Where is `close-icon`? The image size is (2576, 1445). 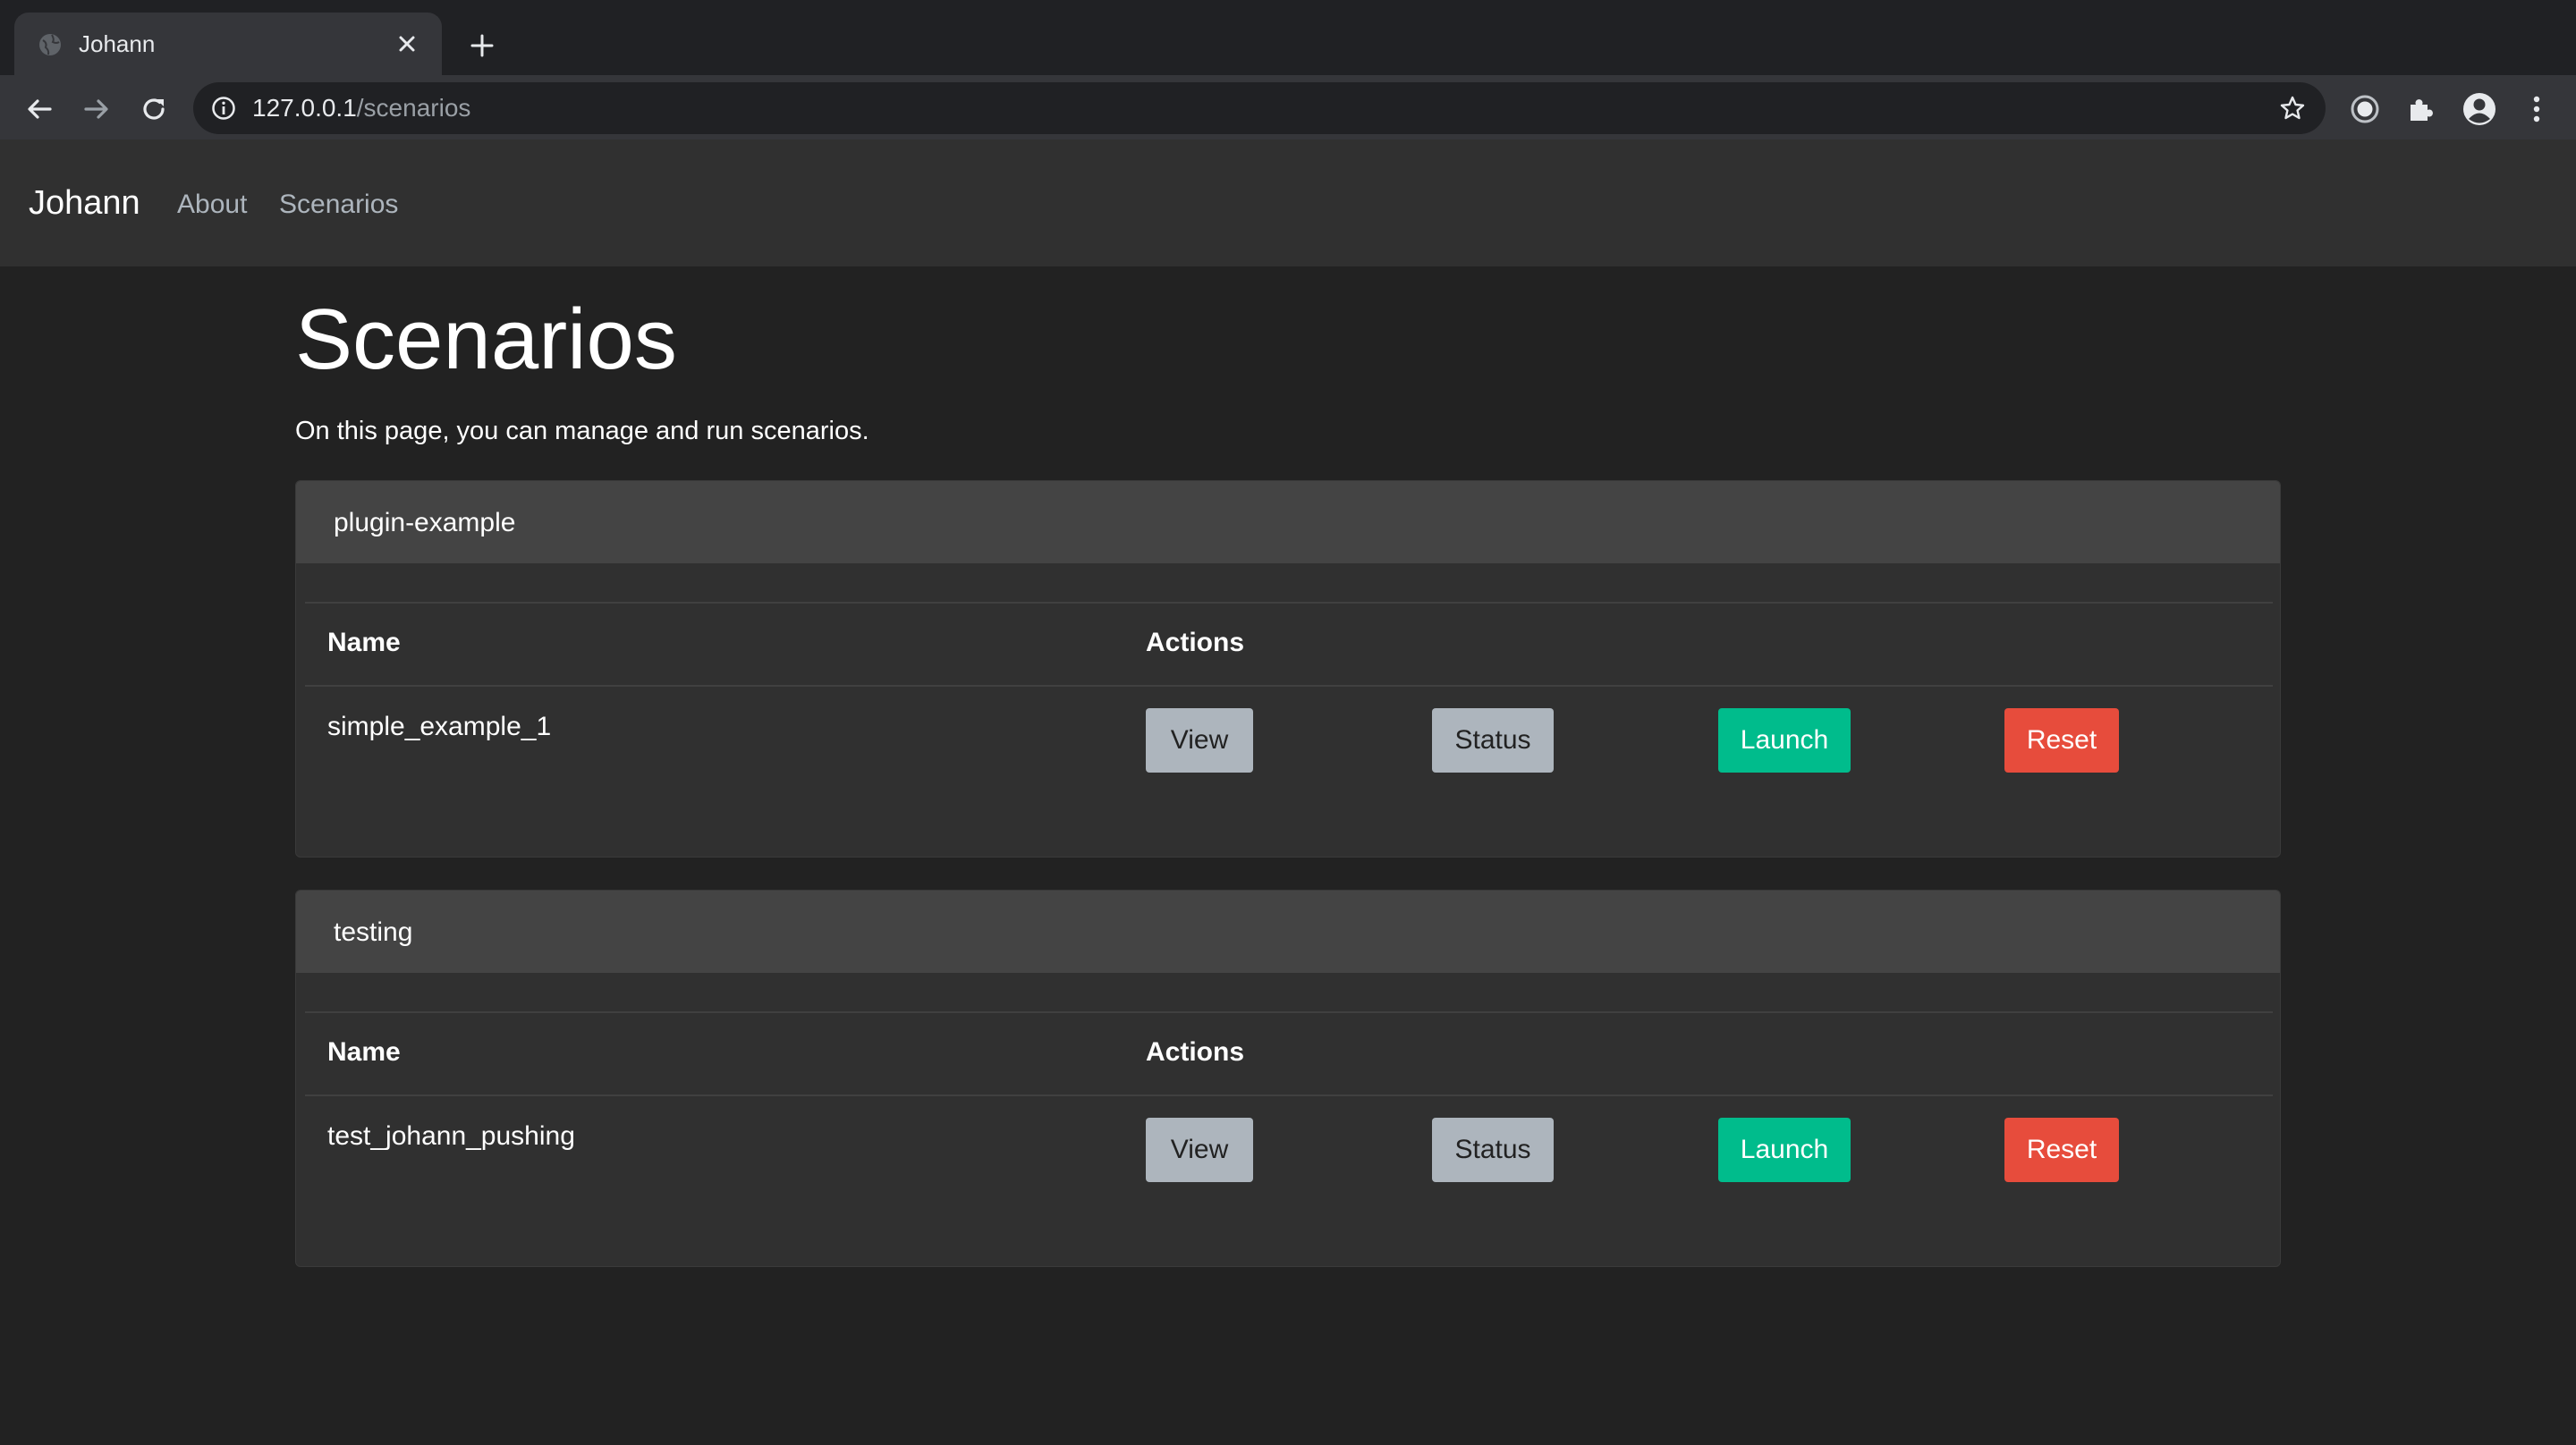
close-icon is located at coordinates (407, 43).